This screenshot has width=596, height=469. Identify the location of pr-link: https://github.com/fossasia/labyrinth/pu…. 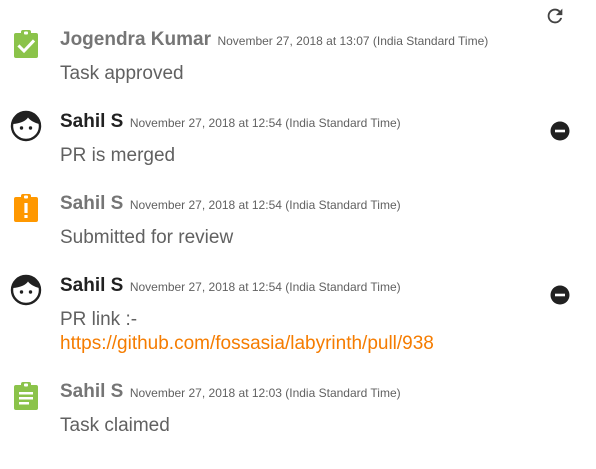
(247, 343).